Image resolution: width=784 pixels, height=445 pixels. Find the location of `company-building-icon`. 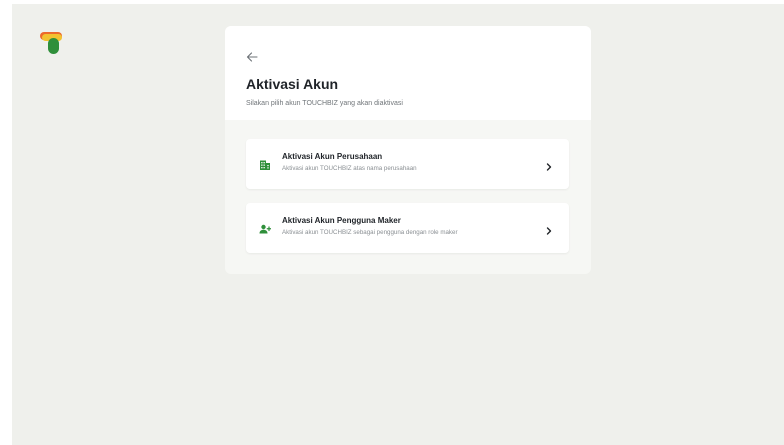

company-building-icon is located at coordinates (265, 164).